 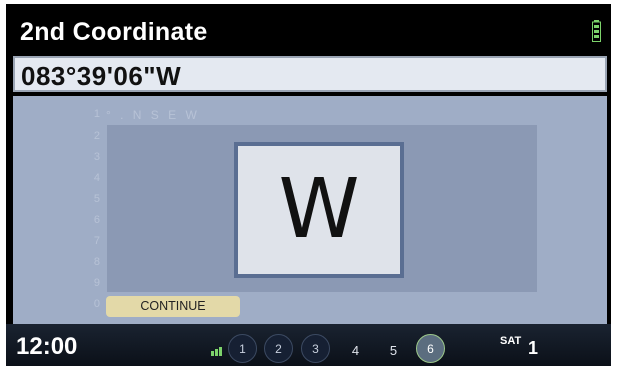 I want to click on sat-value: 1, so click(x=533, y=348).